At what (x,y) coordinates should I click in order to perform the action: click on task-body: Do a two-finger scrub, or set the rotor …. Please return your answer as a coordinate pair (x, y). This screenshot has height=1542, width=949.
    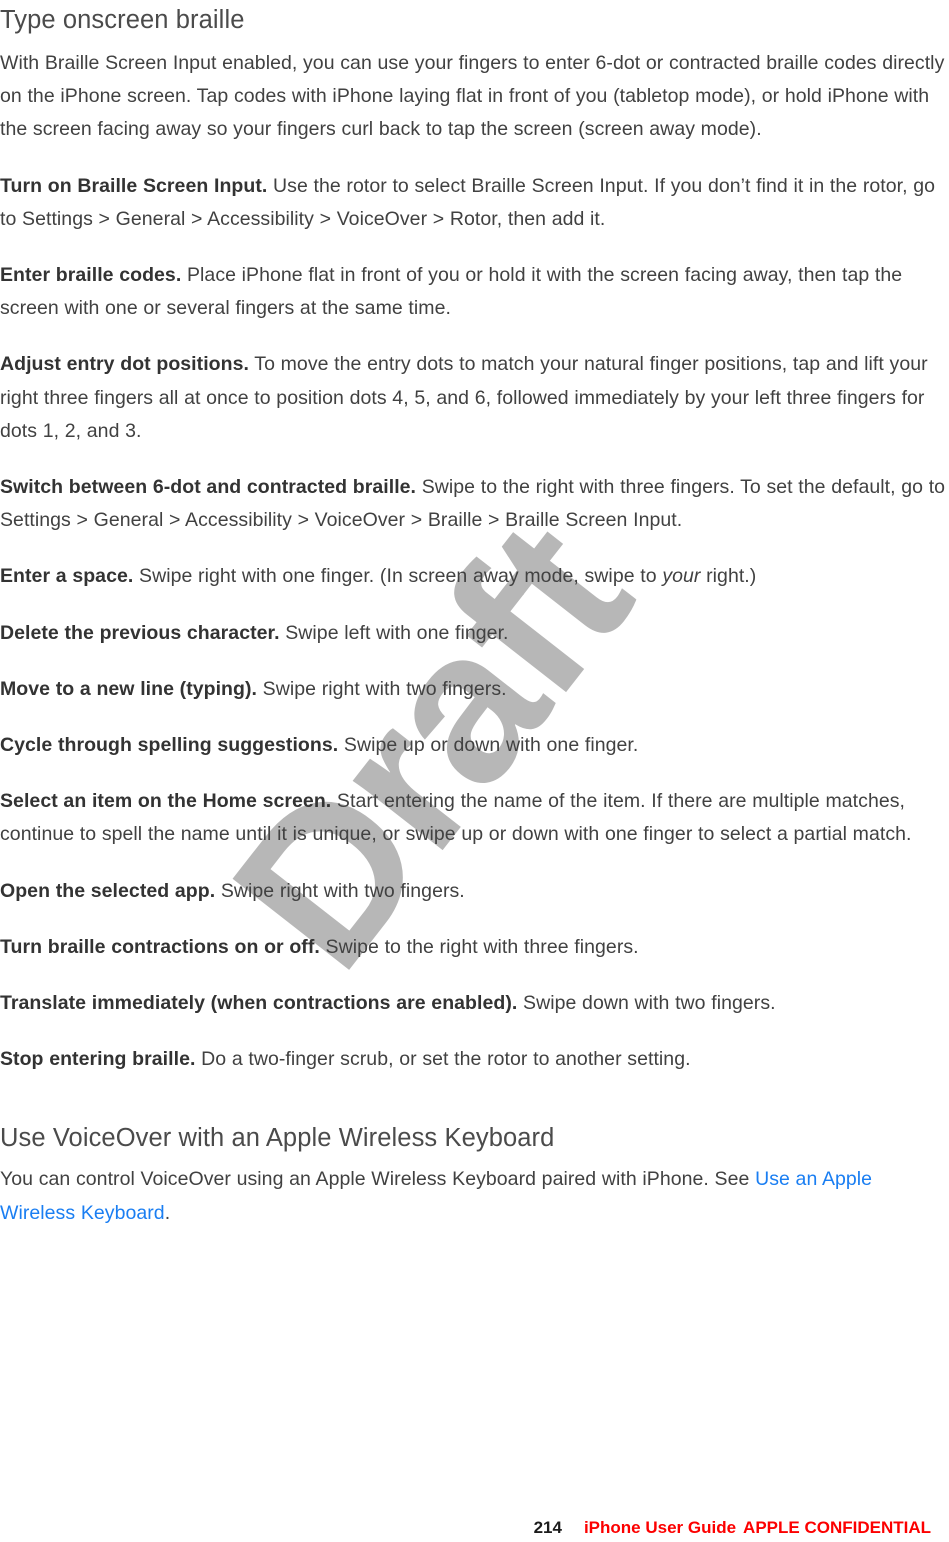
    Looking at the image, I should click on (443, 1059).